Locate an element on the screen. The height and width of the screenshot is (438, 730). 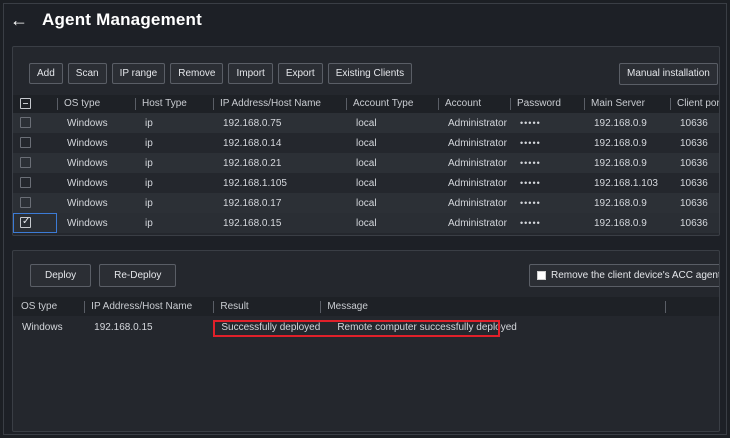
remove-client-agent-checkbox: Remove the client device's ACC agent is located at coordinates (624, 275).